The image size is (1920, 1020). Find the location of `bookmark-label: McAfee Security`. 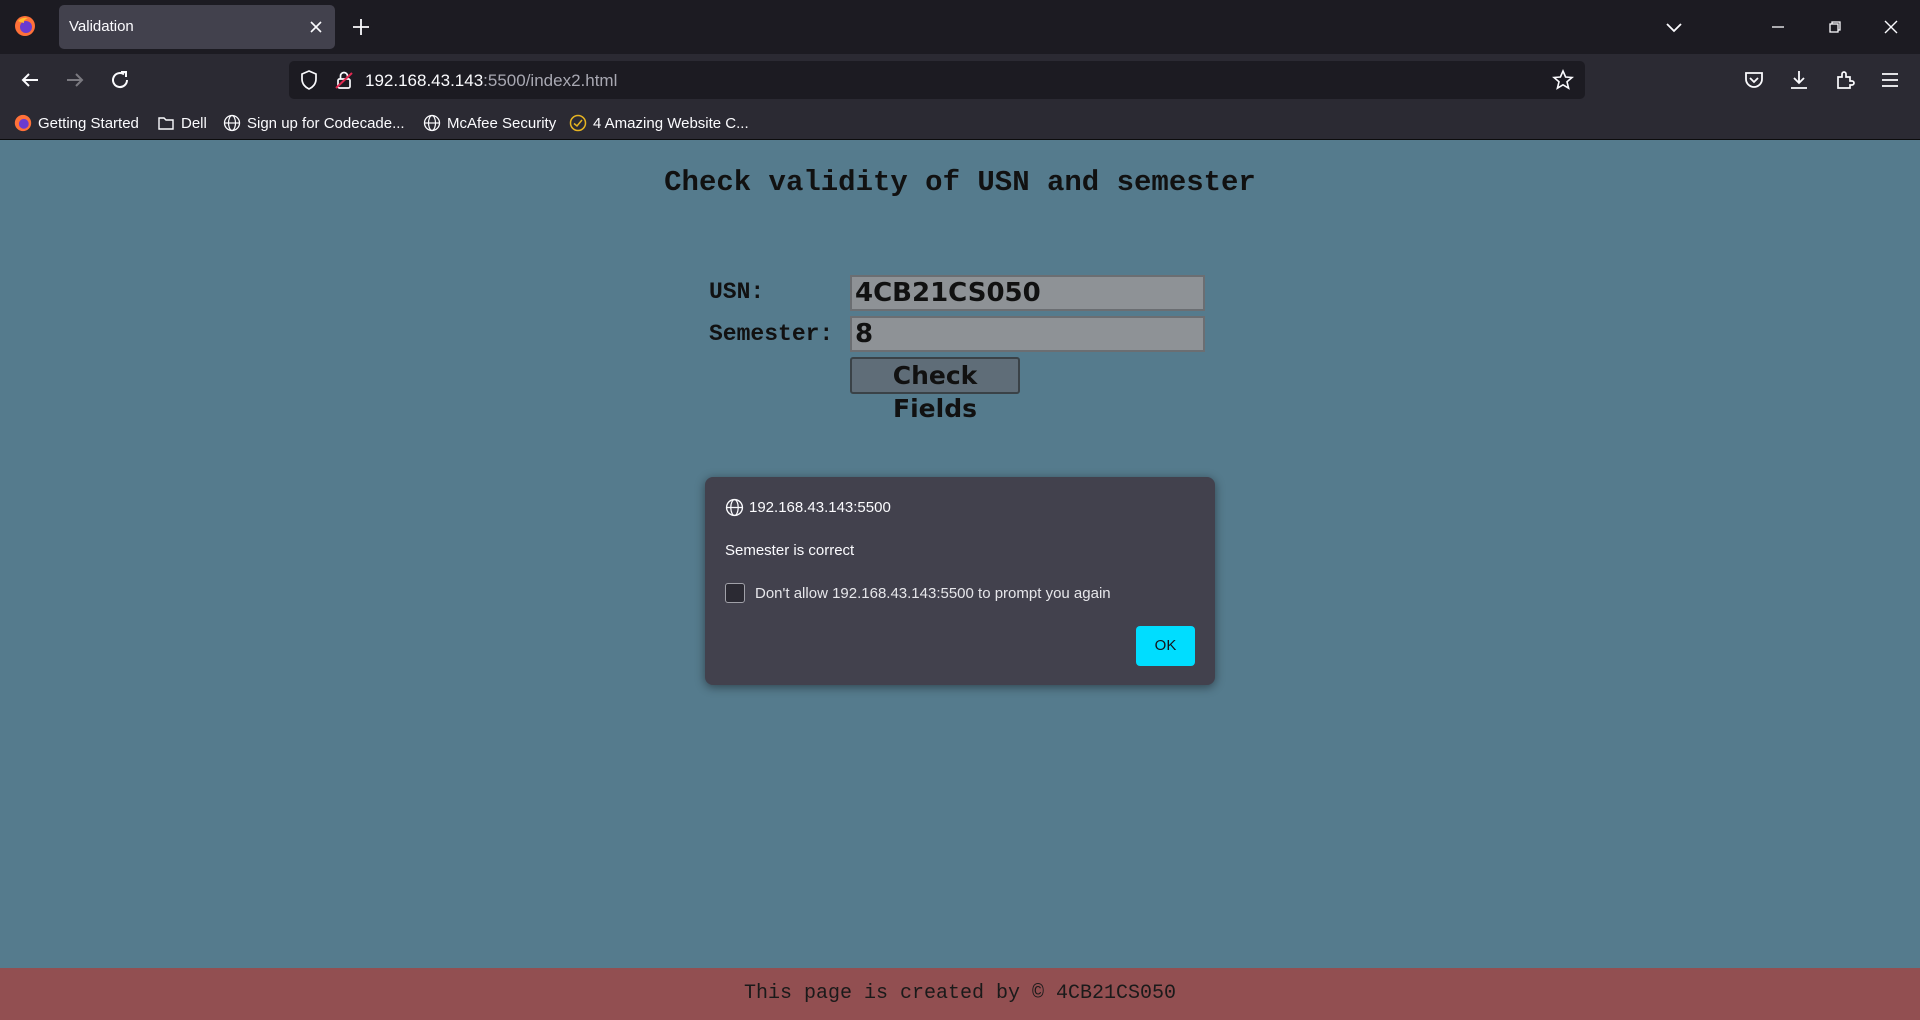

bookmark-label: McAfee Security is located at coordinates (502, 123).